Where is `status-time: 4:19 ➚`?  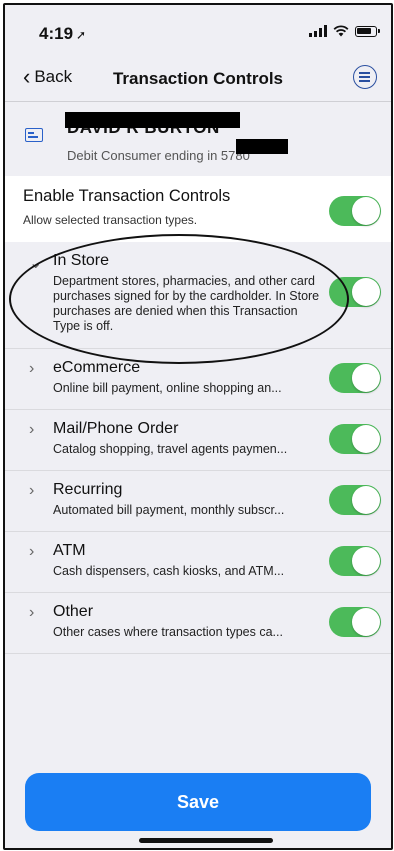 status-time: 4:19 ➚ is located at coordinates (63, 33).